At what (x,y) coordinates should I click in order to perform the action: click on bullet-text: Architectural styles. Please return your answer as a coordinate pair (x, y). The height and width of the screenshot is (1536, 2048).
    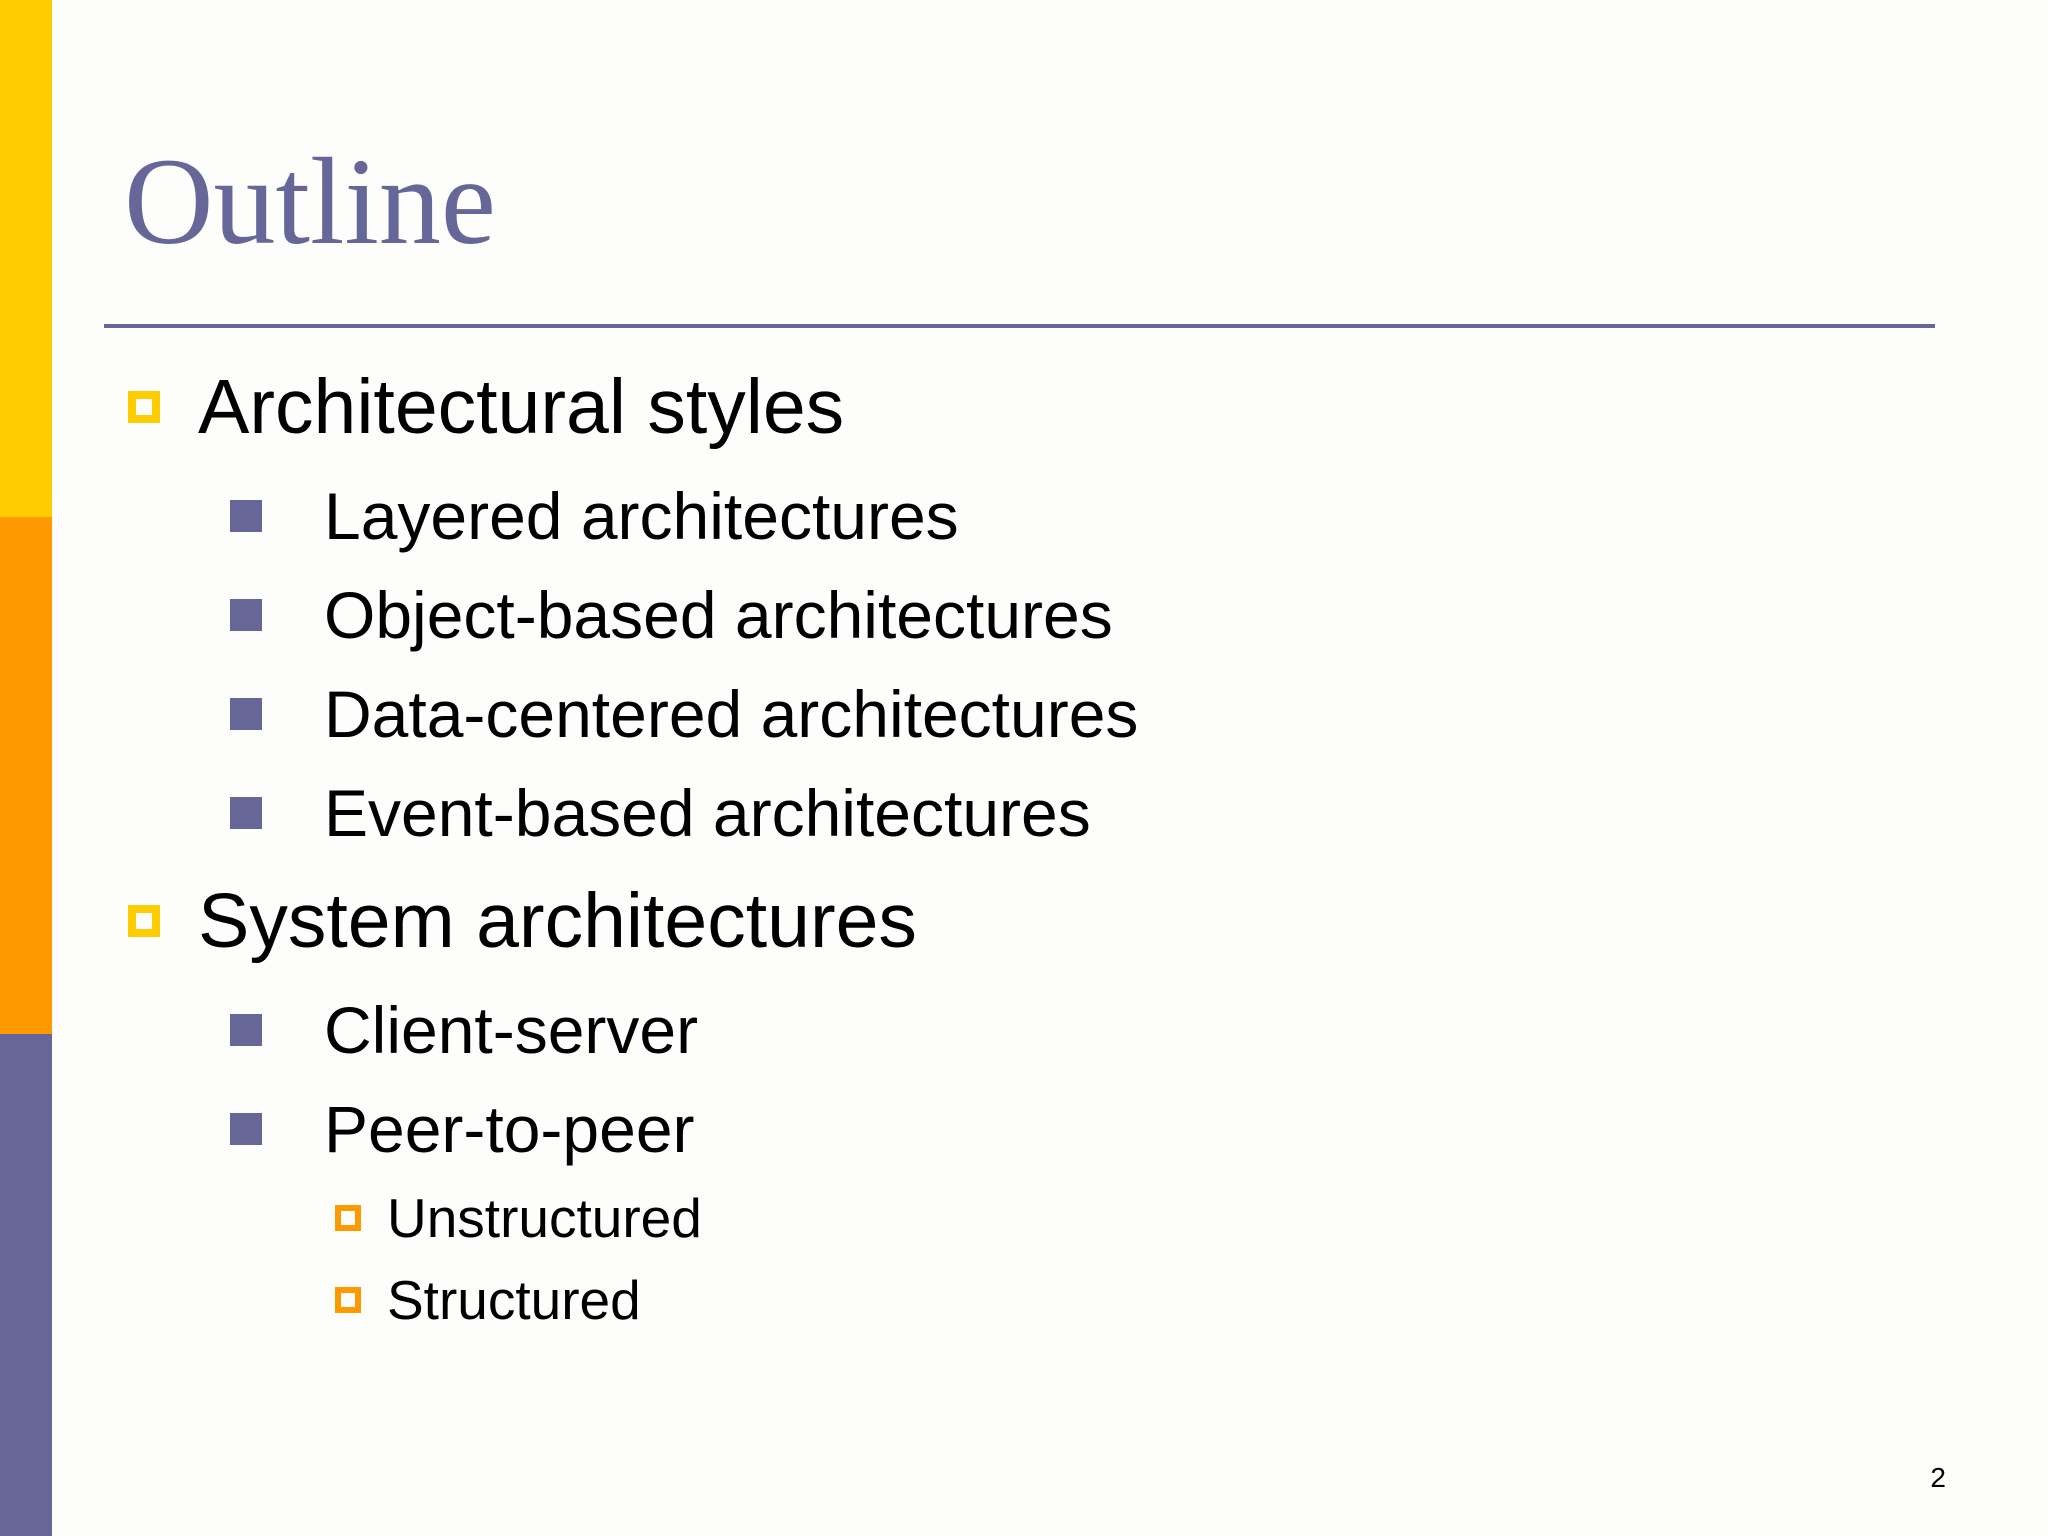
    Looking at the image, I should click on (521, 406).